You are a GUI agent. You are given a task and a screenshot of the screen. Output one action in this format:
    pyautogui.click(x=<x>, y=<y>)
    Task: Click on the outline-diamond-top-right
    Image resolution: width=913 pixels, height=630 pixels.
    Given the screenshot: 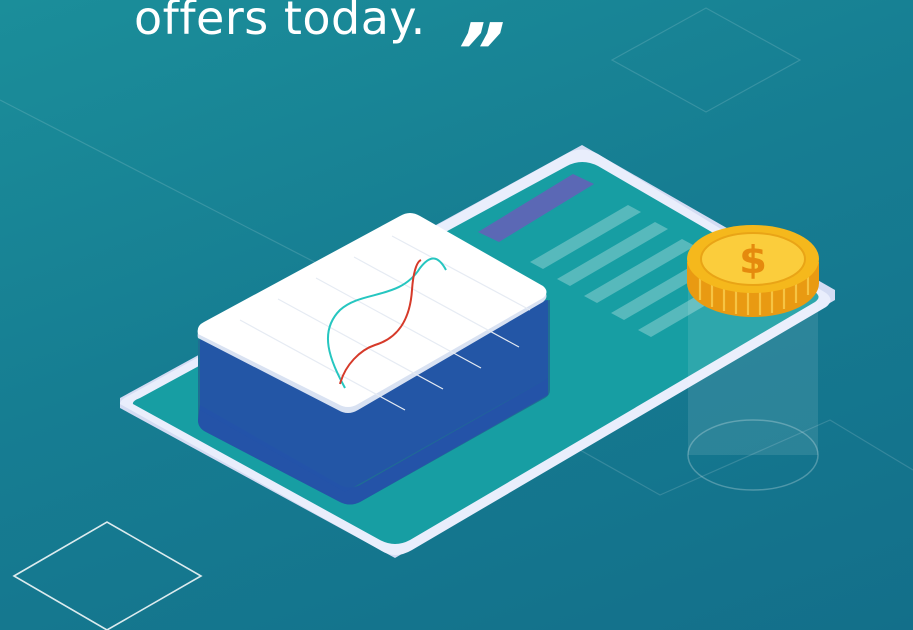 What is the action you would take?
    pyautogui.click(x=706, y=60)
    